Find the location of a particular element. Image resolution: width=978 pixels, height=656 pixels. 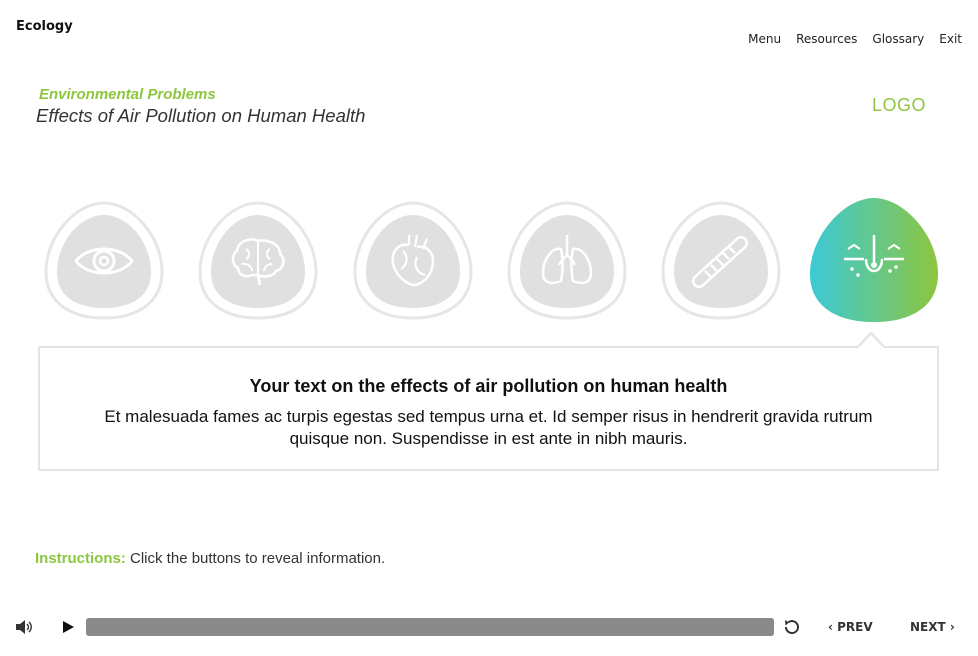

topic-button-intestine is located at coordinates (721, 261).